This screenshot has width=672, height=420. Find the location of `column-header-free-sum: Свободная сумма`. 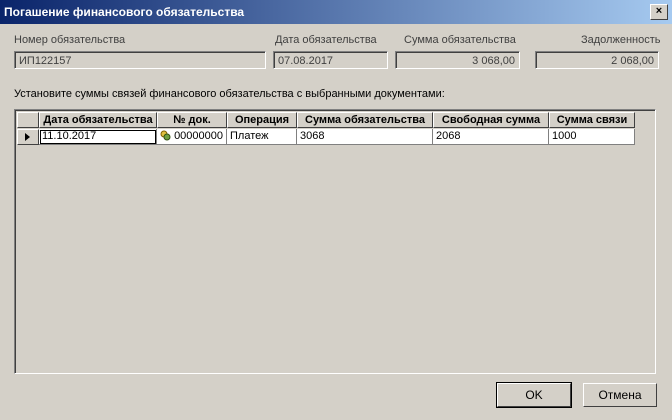

column-header-free-sum: Свободная сумма is located at coordinates (491, 120).